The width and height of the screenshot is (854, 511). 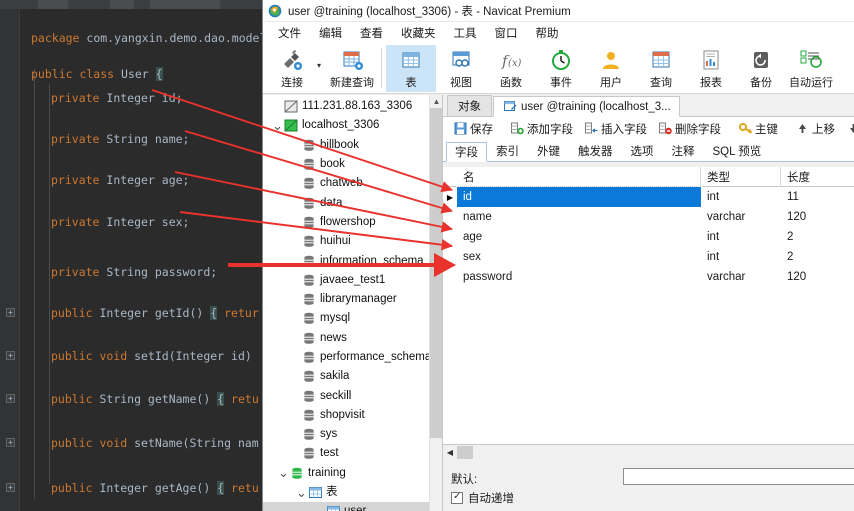 What do you see at coordinates (811, 68) in the screenshot?
I see `toolbar-button-自动运行: 自动运行` at bounding box center [811, 68].